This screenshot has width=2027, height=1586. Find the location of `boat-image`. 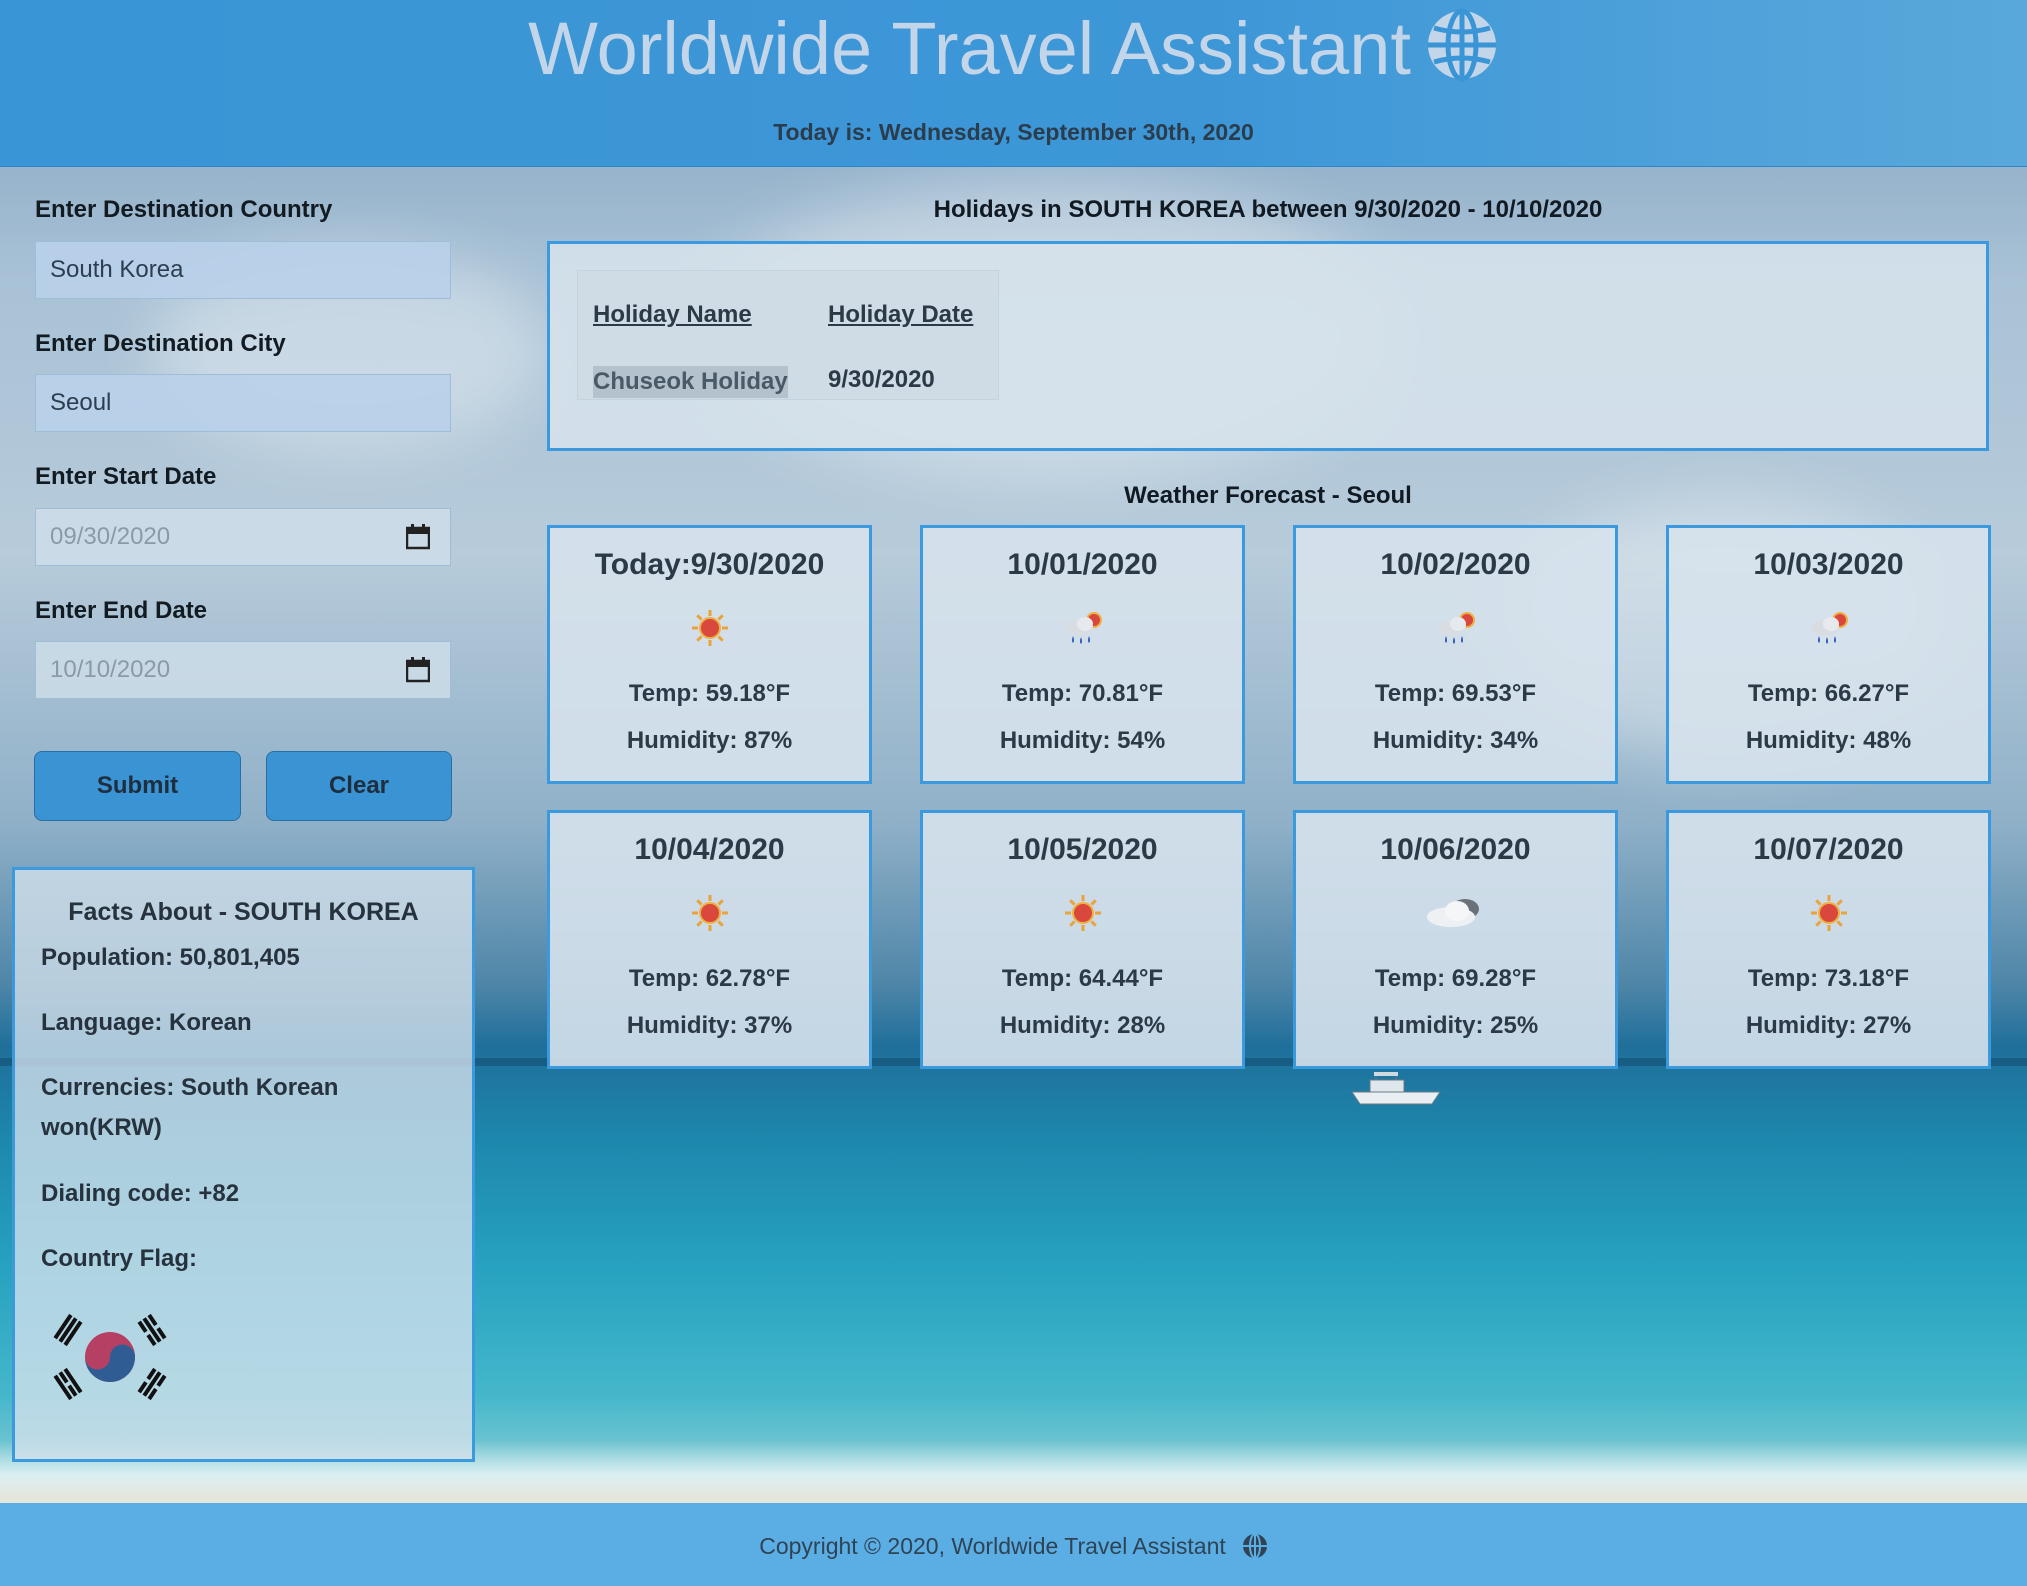

boat-image is located at coordinates (1396, 1088).